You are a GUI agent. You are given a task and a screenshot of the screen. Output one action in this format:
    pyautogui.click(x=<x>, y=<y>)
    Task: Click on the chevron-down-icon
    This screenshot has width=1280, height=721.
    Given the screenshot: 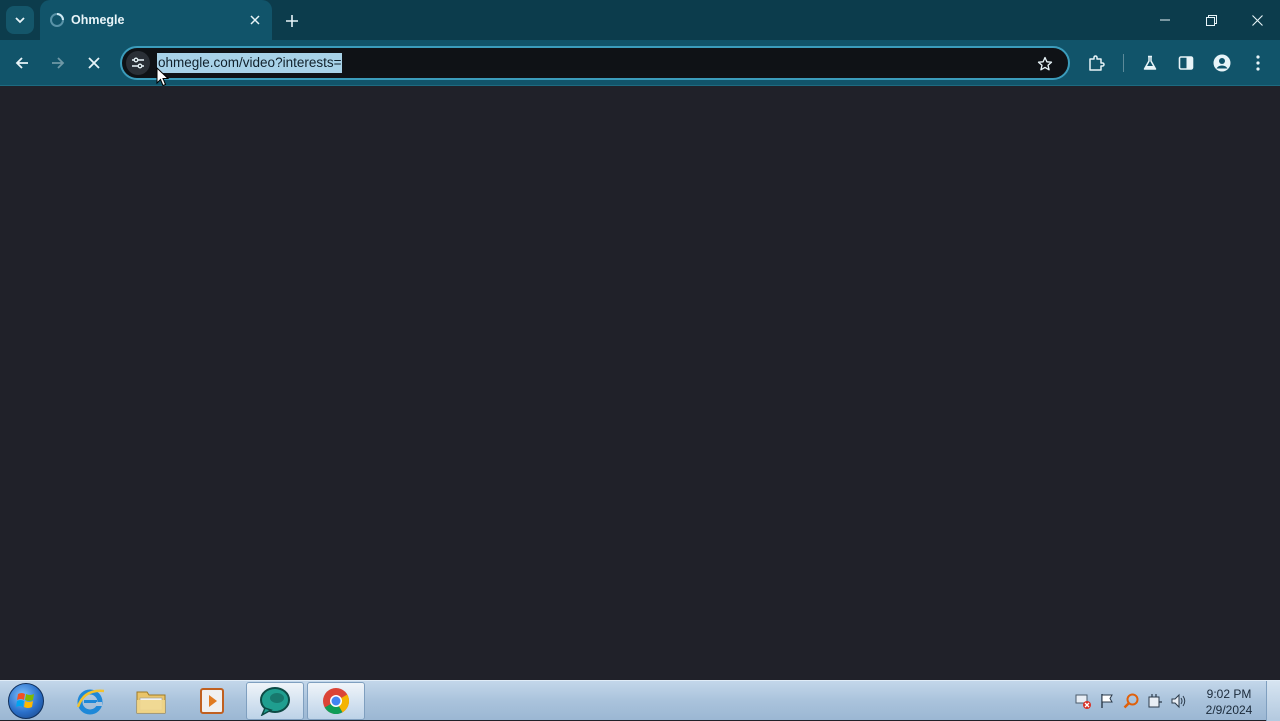 What is the action you would take?
    pyautogui.click(x=20, y=20)
    